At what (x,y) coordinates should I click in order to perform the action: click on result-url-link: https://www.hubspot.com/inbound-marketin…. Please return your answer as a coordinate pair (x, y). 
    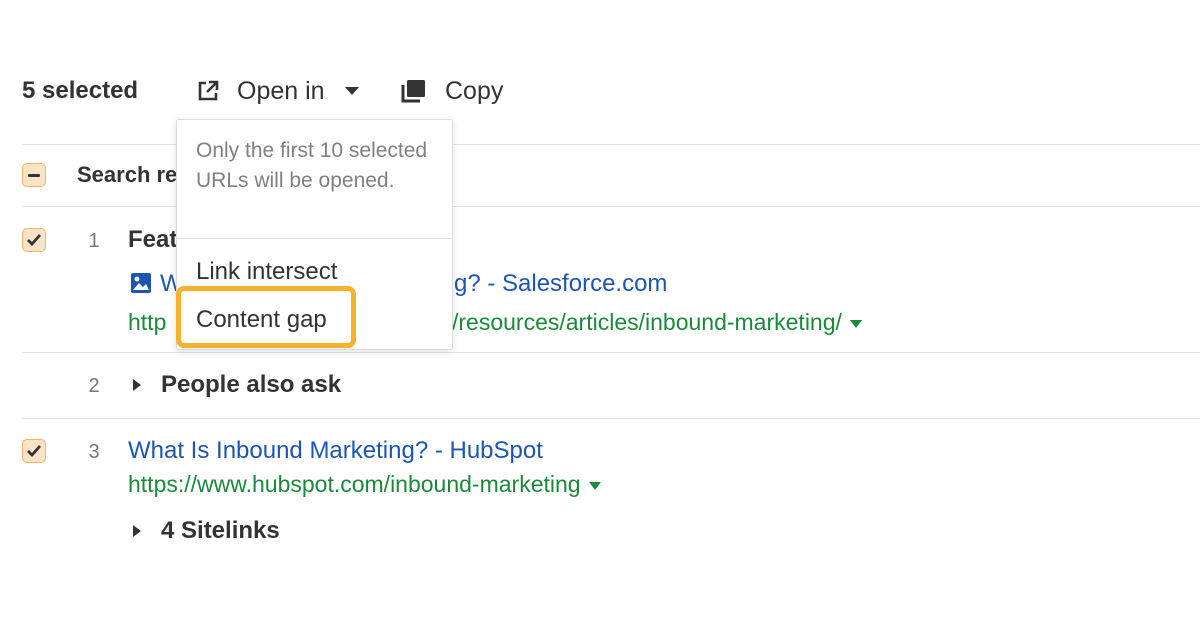
    Looking at the image, I should click on (364, 484).